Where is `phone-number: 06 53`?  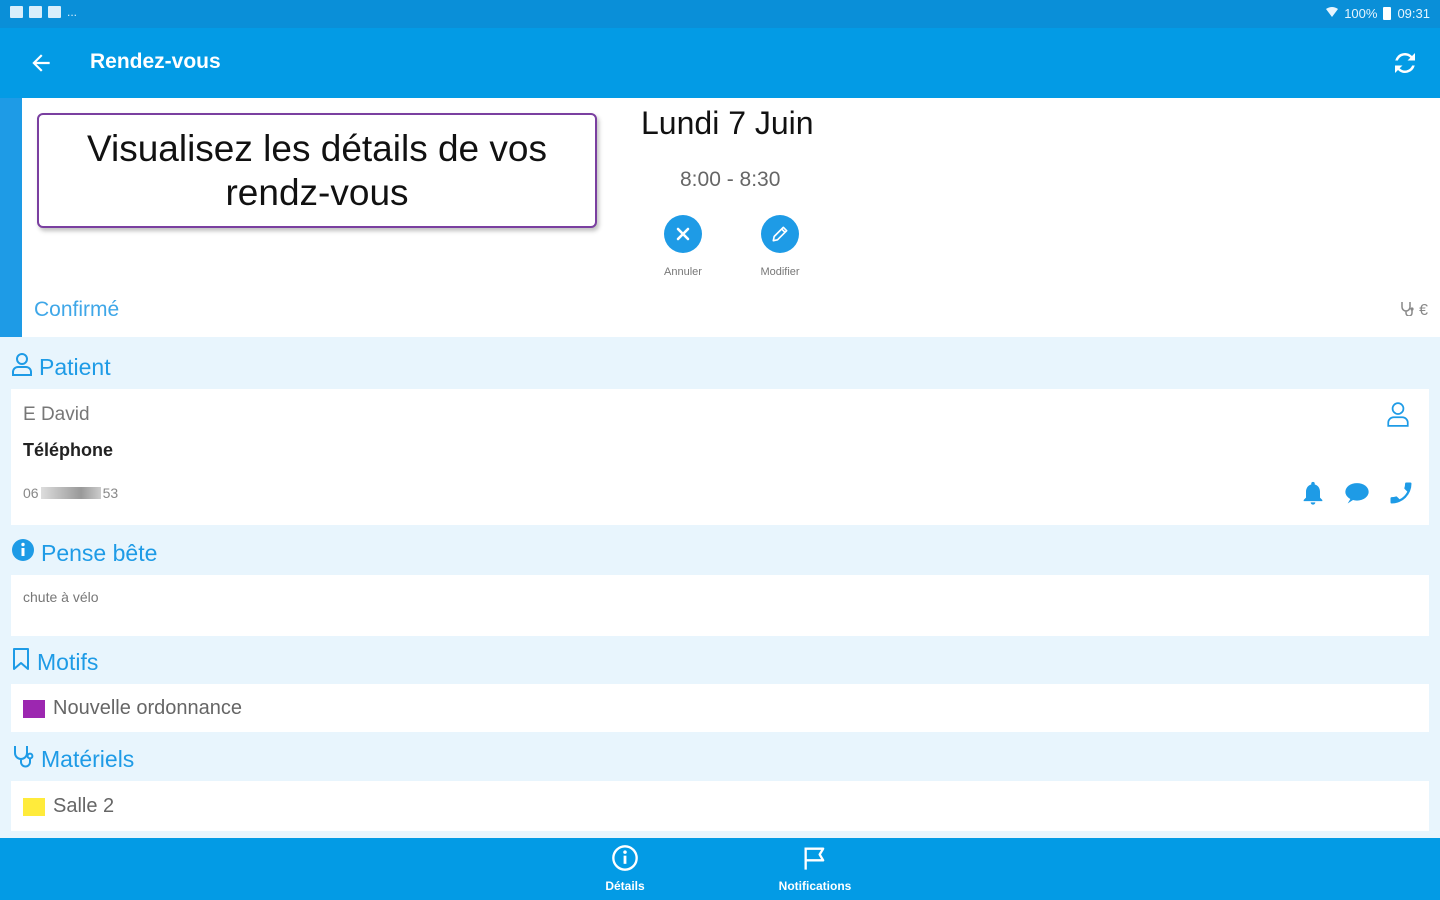 phone-number: 06 53 is located at coordinates (70, 493).